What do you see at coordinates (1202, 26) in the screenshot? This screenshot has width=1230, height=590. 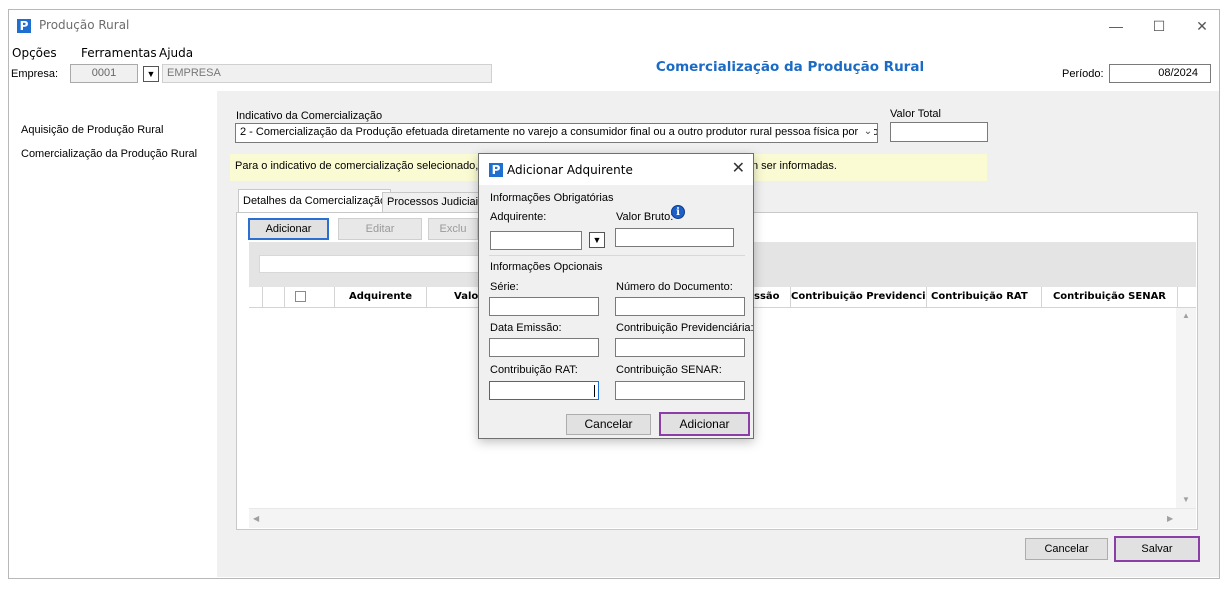 I see `close-window-button: ✕` at bounding box center [1202, 26].